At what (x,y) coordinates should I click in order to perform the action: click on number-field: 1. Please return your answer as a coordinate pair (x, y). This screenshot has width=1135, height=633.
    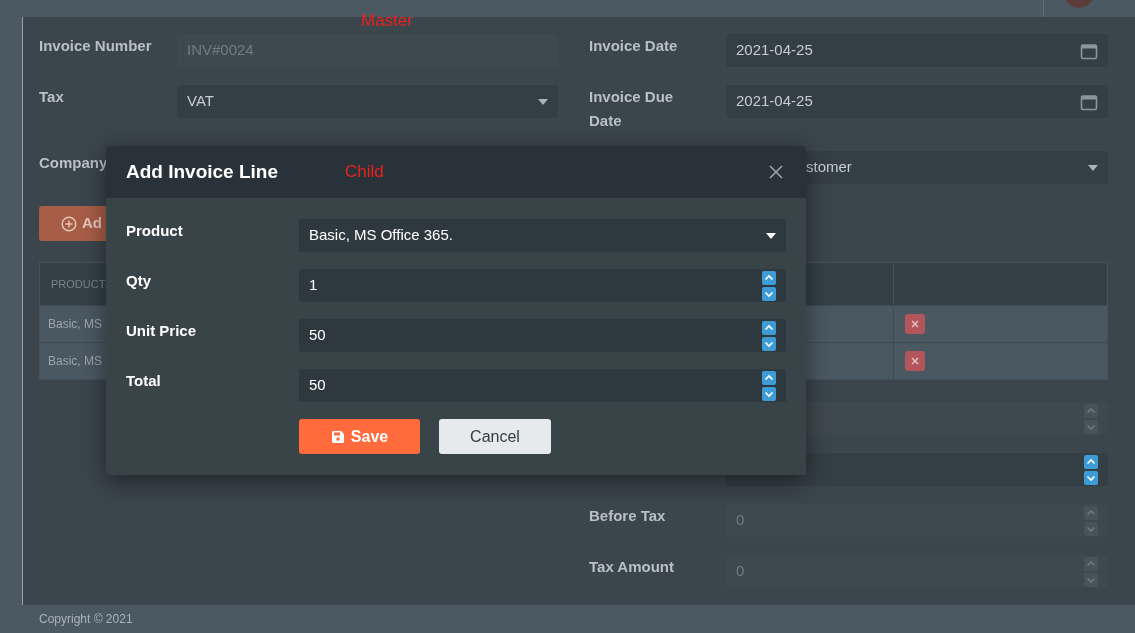
    Looking at the image, I should click on (542, 285).